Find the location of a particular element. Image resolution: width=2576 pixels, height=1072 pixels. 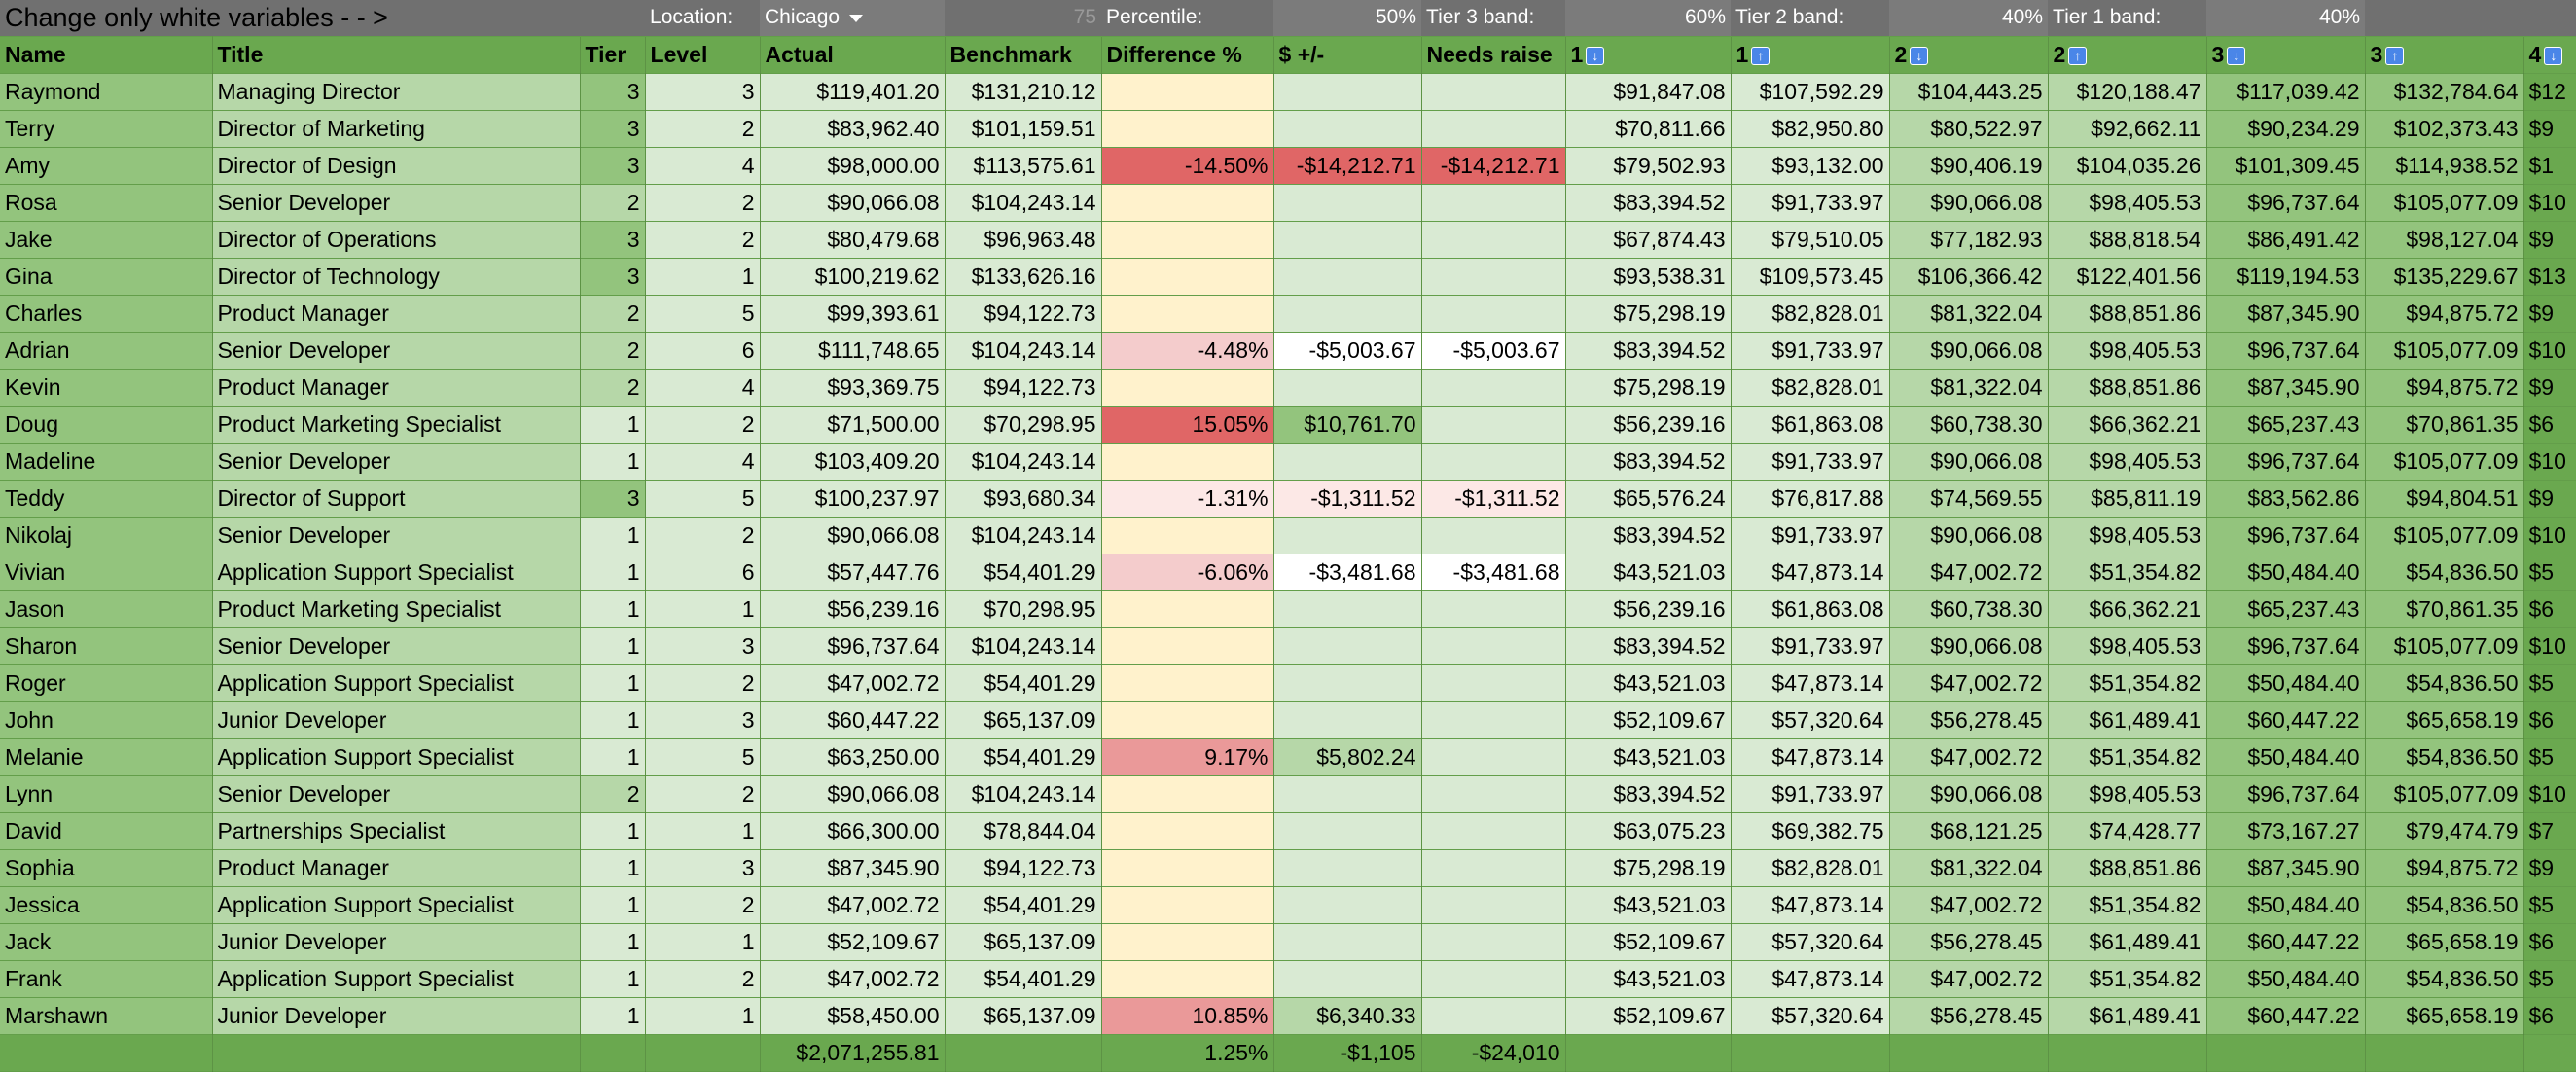

tier2-input: 40% is located at coordinates (1969, 19).